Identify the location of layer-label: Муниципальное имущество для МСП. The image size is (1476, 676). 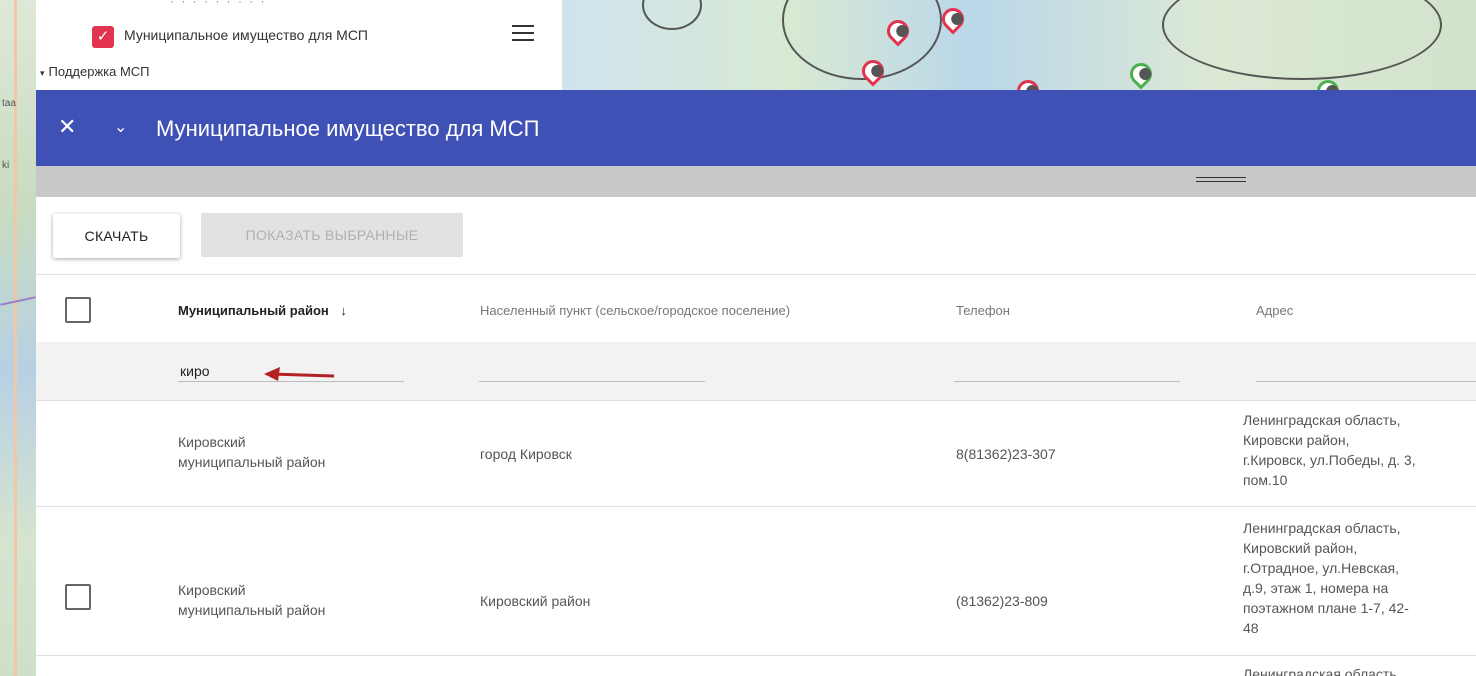
(246, 35).